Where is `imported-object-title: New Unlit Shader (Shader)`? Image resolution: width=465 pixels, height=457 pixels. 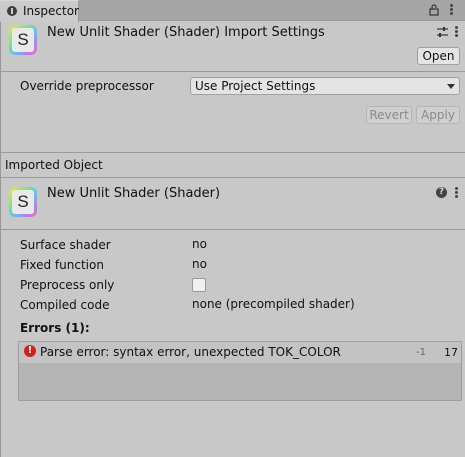
imported-object-title: New Unlit Shader (Shader) is located at coordinates (134, 193).